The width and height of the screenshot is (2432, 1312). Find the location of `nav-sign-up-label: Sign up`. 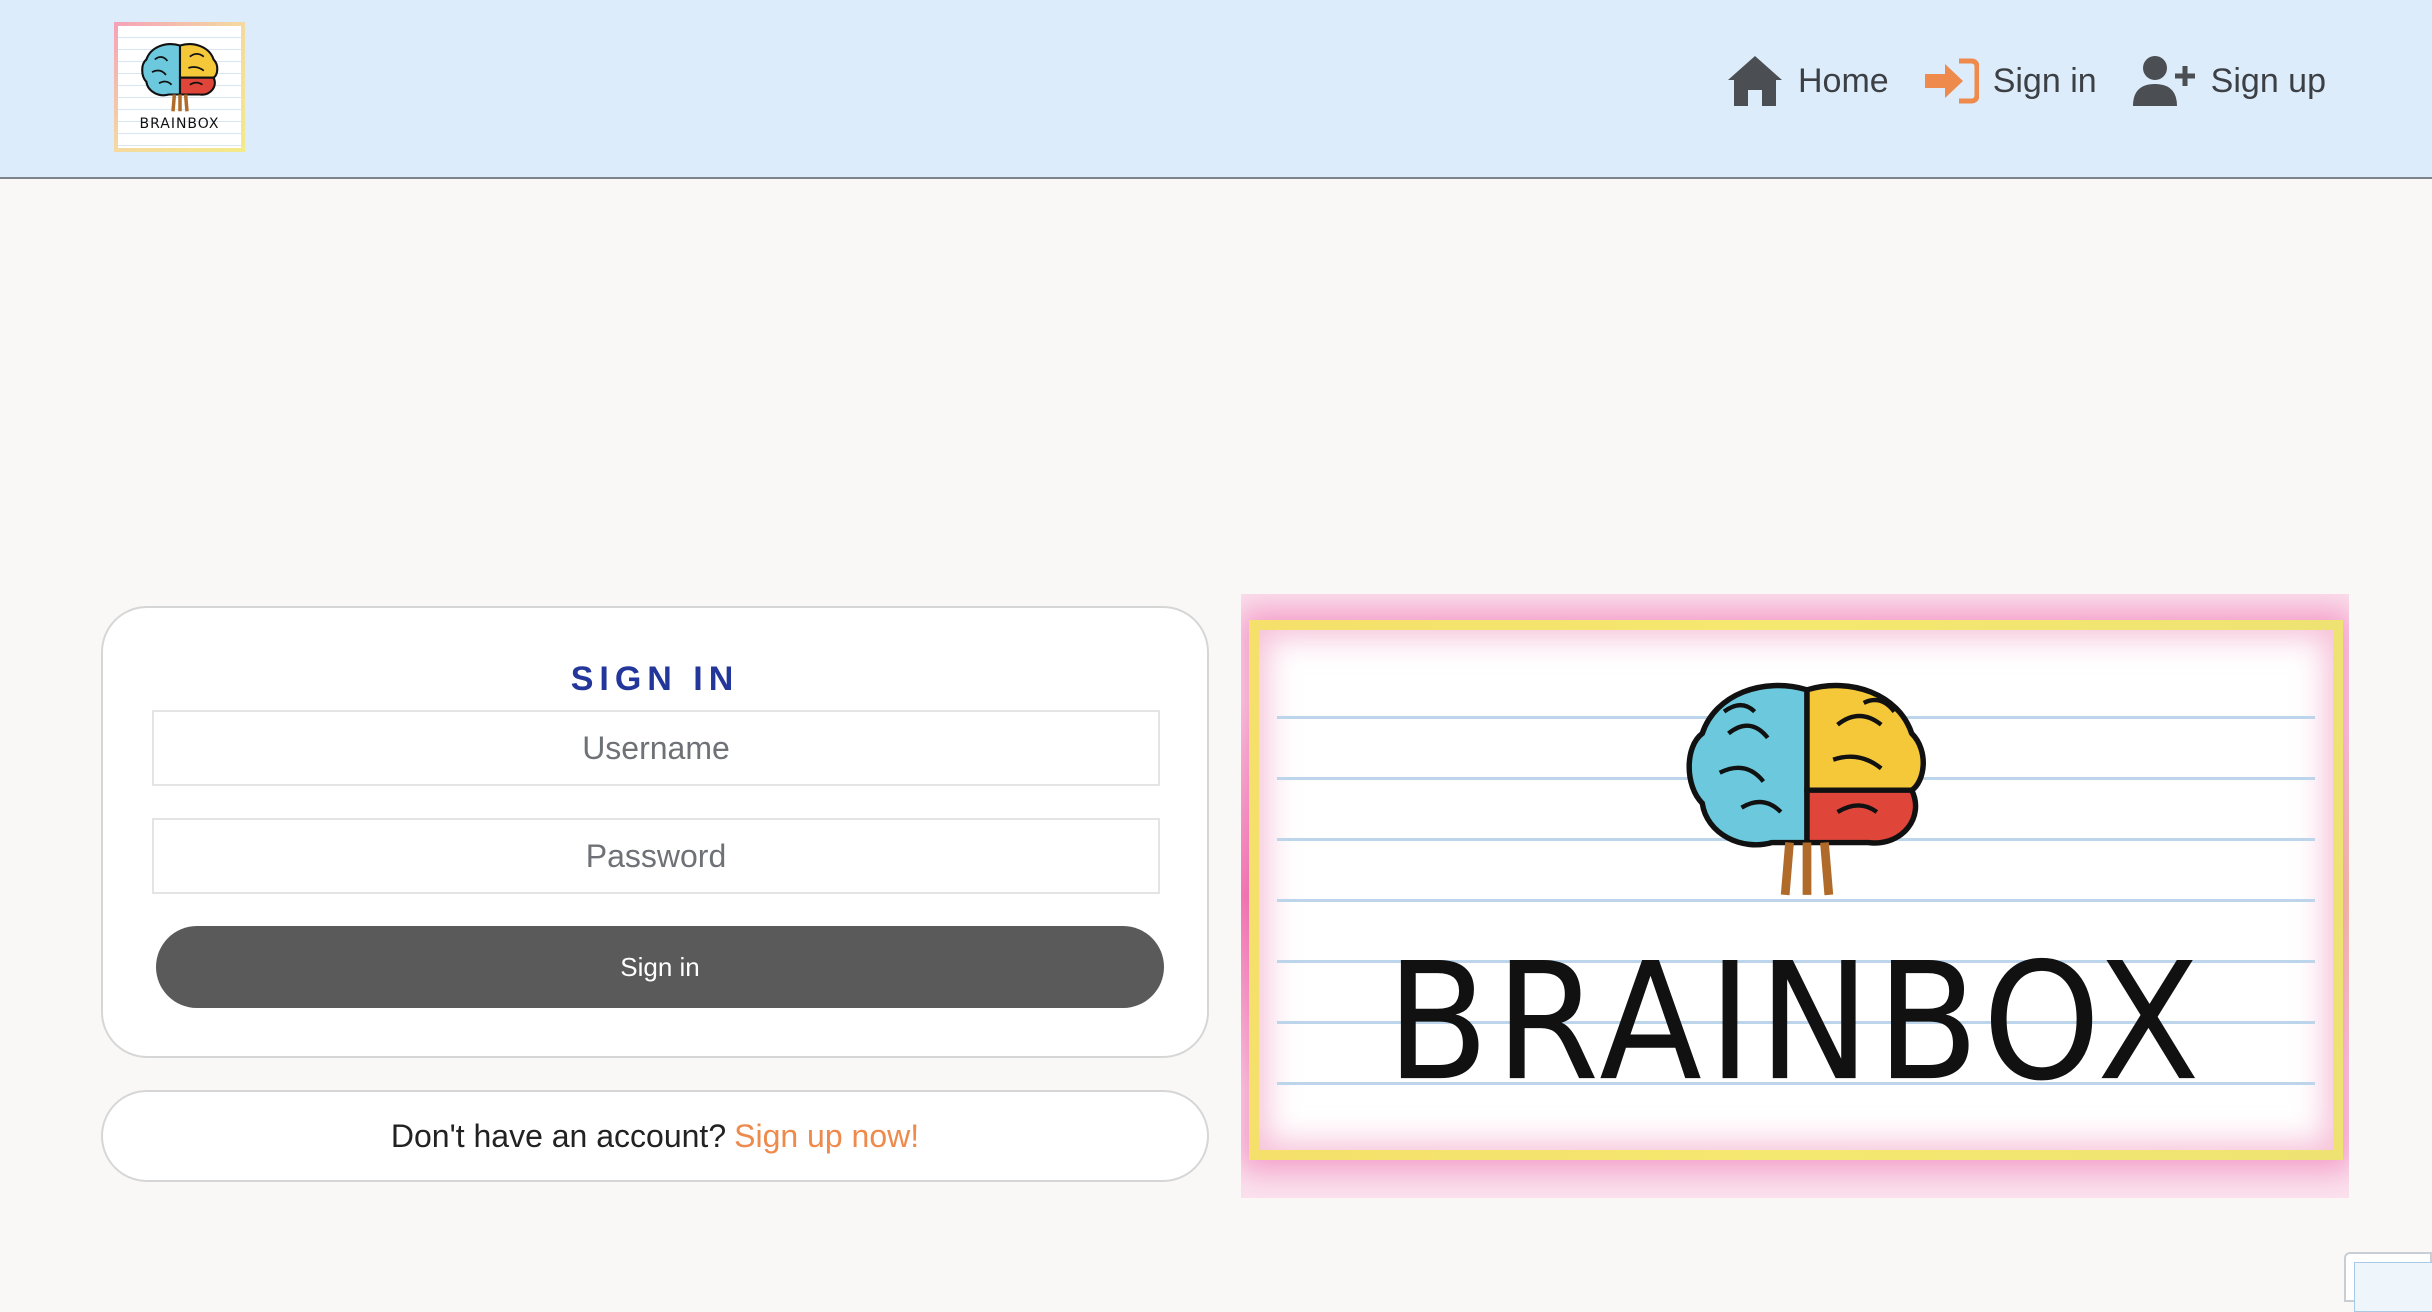

nav-sign-up-label: Sign up is located at coordinates (2268, 80).